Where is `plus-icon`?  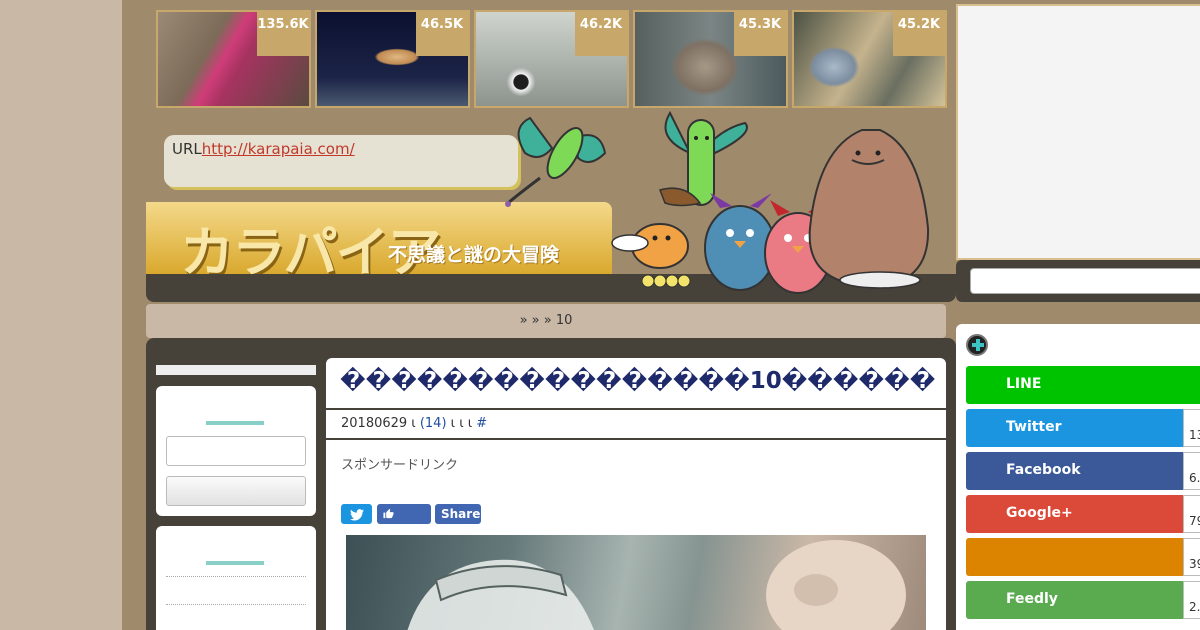
plus-icon is located at coordinates (977, 345).